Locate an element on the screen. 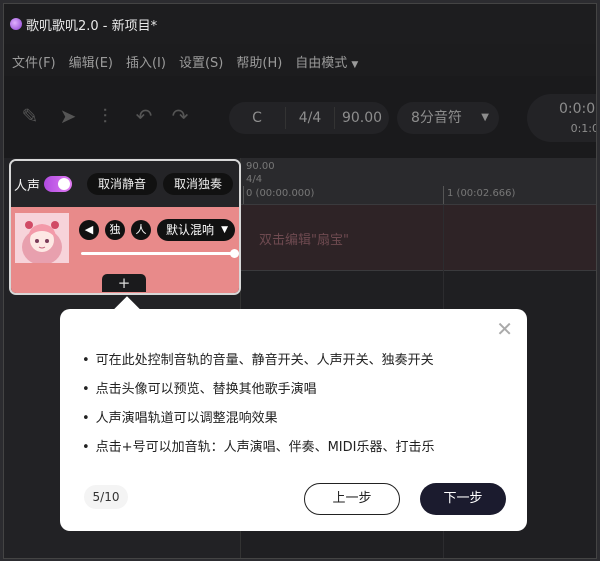 The image size is (600, 561). beat-division-dropdown: 8分音符 ▼ is located at coordinates (448, 118).